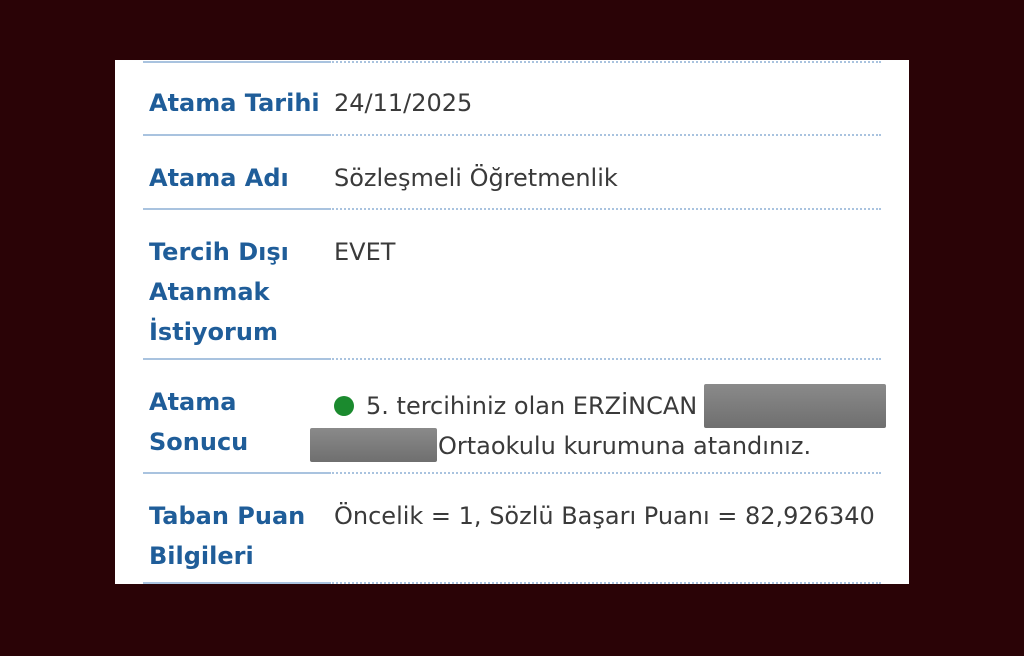 Image resolution: width=1024 pixels, height=656 pixels. What do you see at coordinates (625, 446) in the screenshot?
I see `atama-sonucu-line2: Ortaokulu kurumuna atandınız.` at bounding box center [625, 446].